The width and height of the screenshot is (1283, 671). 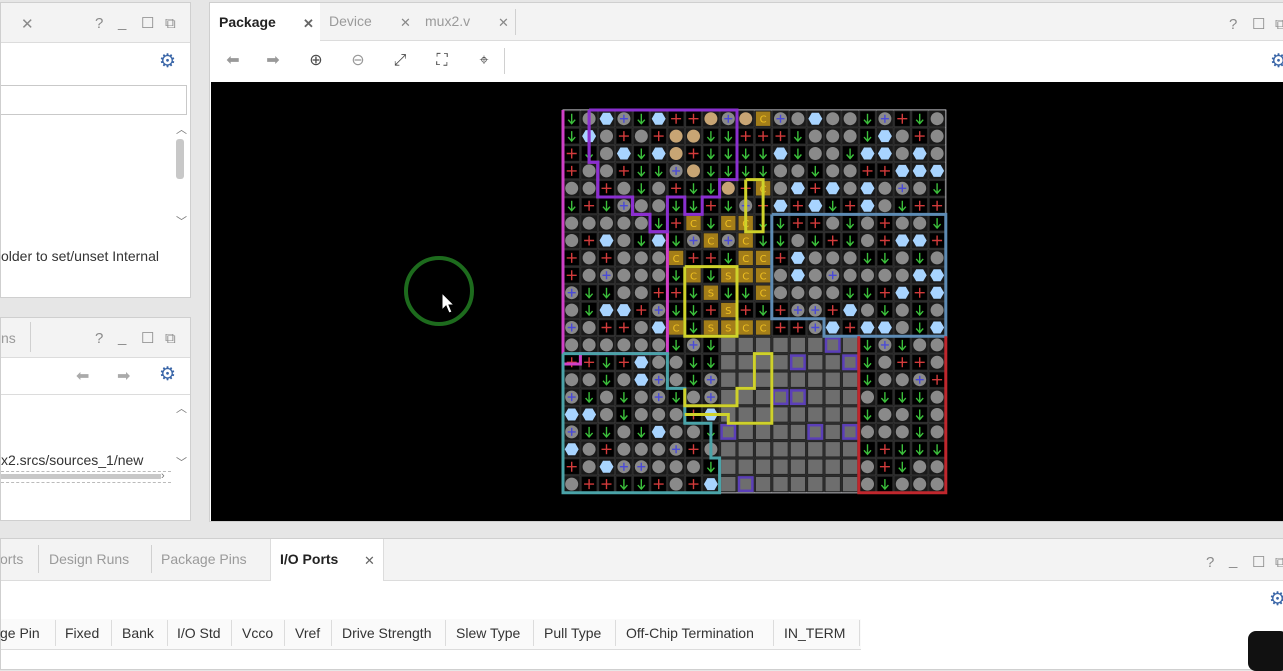 I want to click on search-input, so click(x=94, y=100).